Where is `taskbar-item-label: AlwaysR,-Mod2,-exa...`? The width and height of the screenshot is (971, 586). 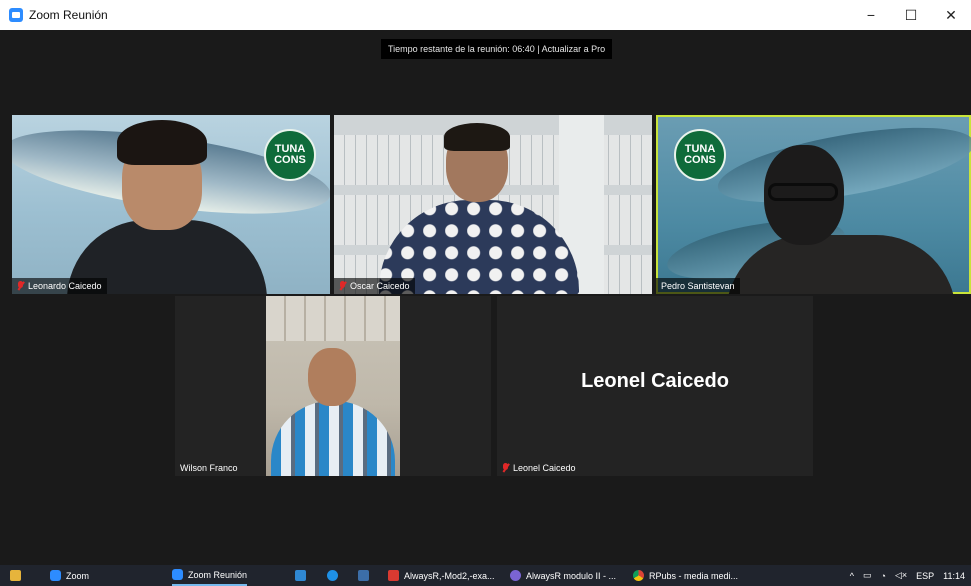 taskbar-item-label: AlwaysR,-Mod2,-exa... is located at coordinates (449, 575).